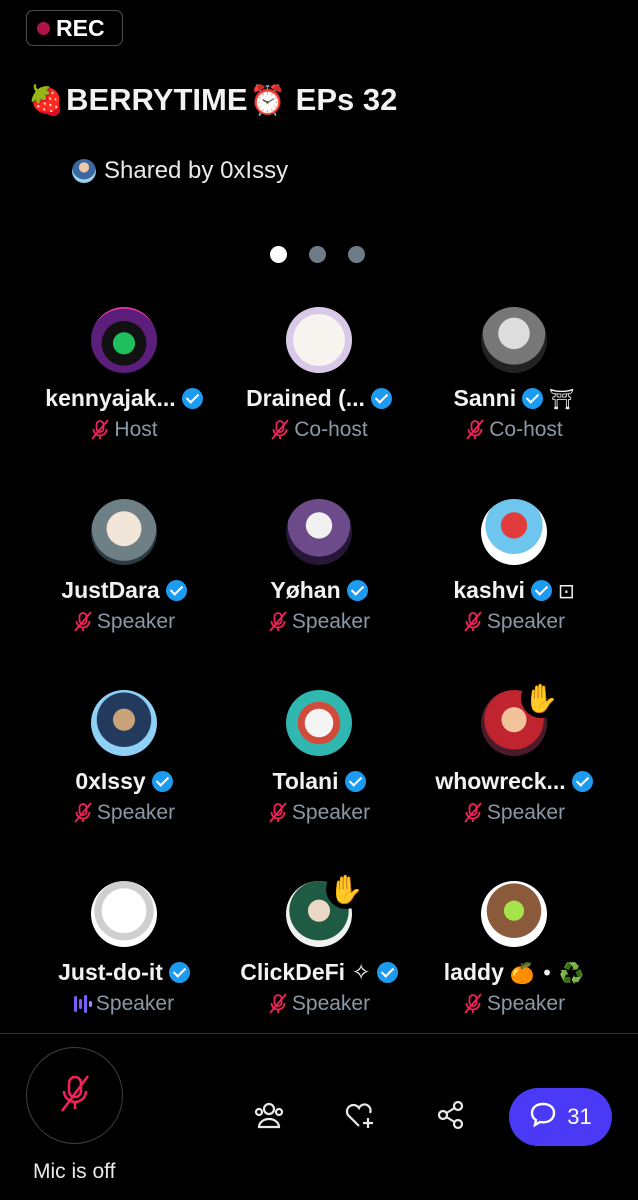 Image resolution: width=638 pixels, height=1200 pixels. Describe the element at coordinates (560, 1117) in the screenshot. I see `chat-button: 31` at that location.